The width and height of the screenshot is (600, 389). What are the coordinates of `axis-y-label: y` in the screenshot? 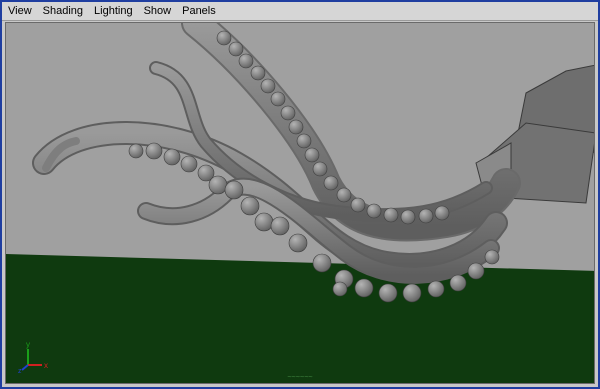 It's located at (28, 344).